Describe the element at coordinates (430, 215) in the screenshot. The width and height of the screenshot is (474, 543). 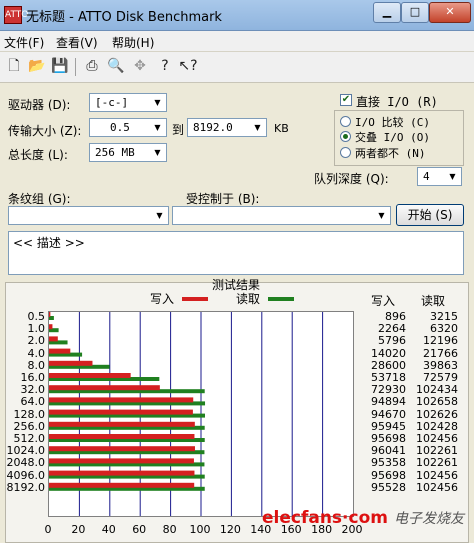
I see `start-button: 开始 (S)` at that location.